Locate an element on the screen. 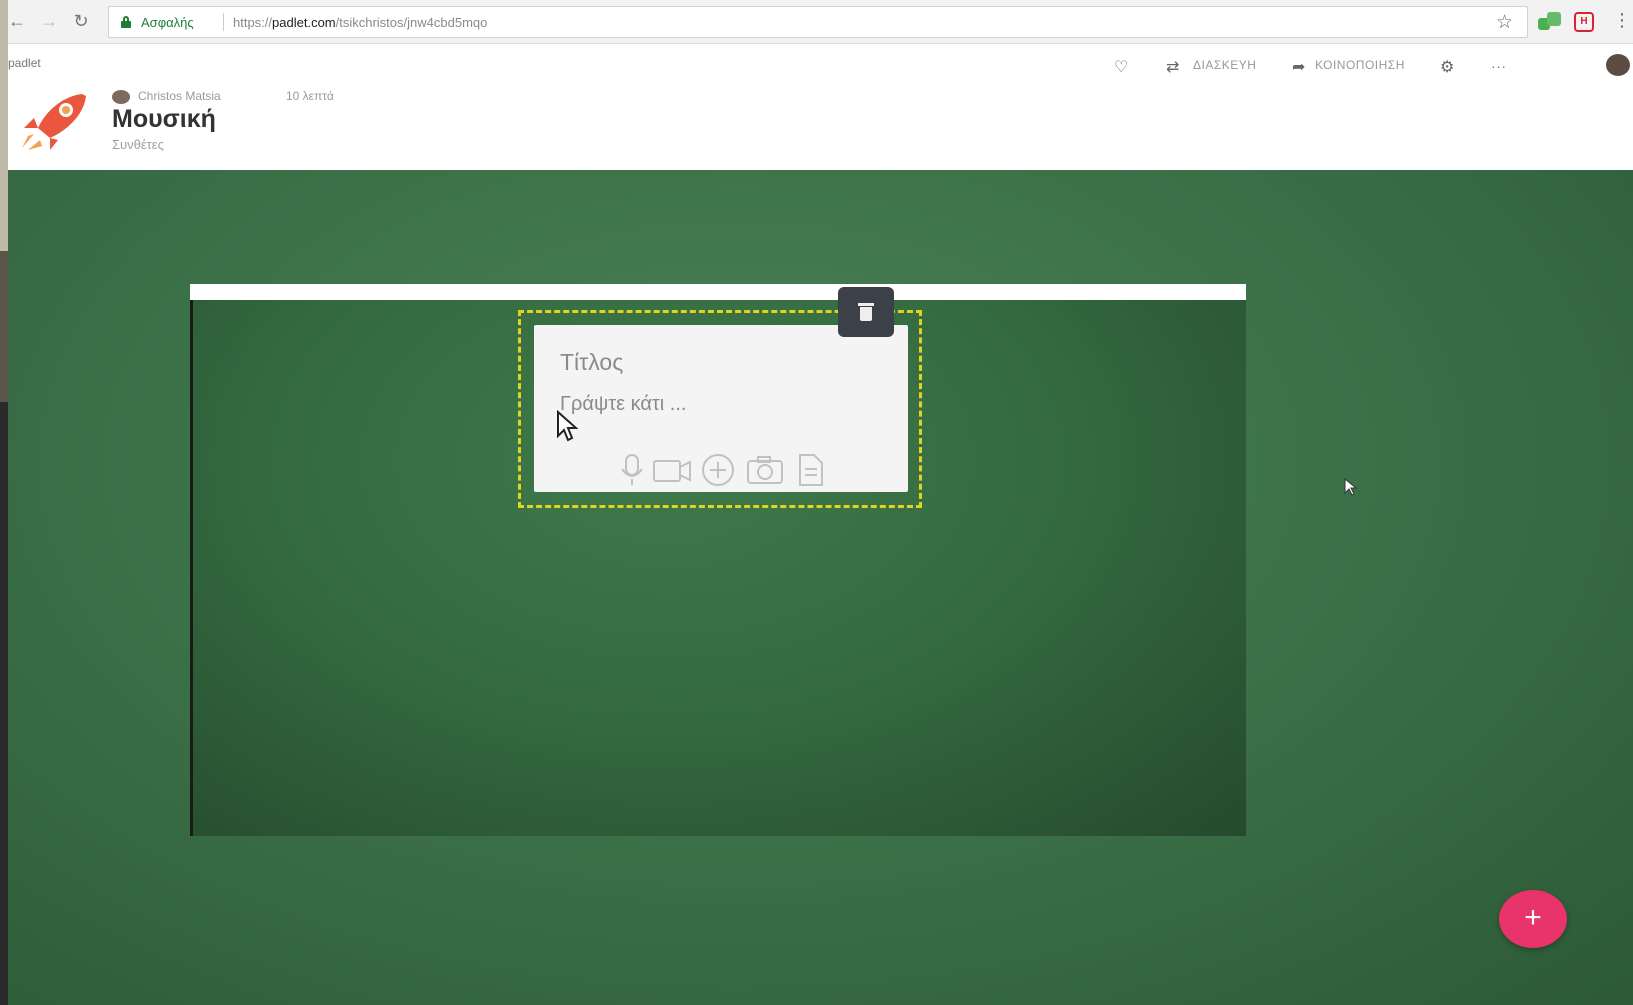 The height and width of the screenshot is (1005, 1633). delete-post-button is located at coordinates (866, 312).